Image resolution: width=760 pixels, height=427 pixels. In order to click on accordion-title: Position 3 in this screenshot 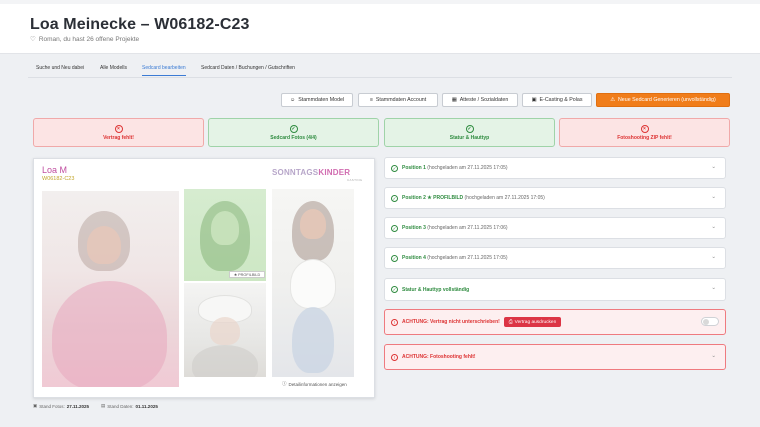, I will do `click(414, 228)`.